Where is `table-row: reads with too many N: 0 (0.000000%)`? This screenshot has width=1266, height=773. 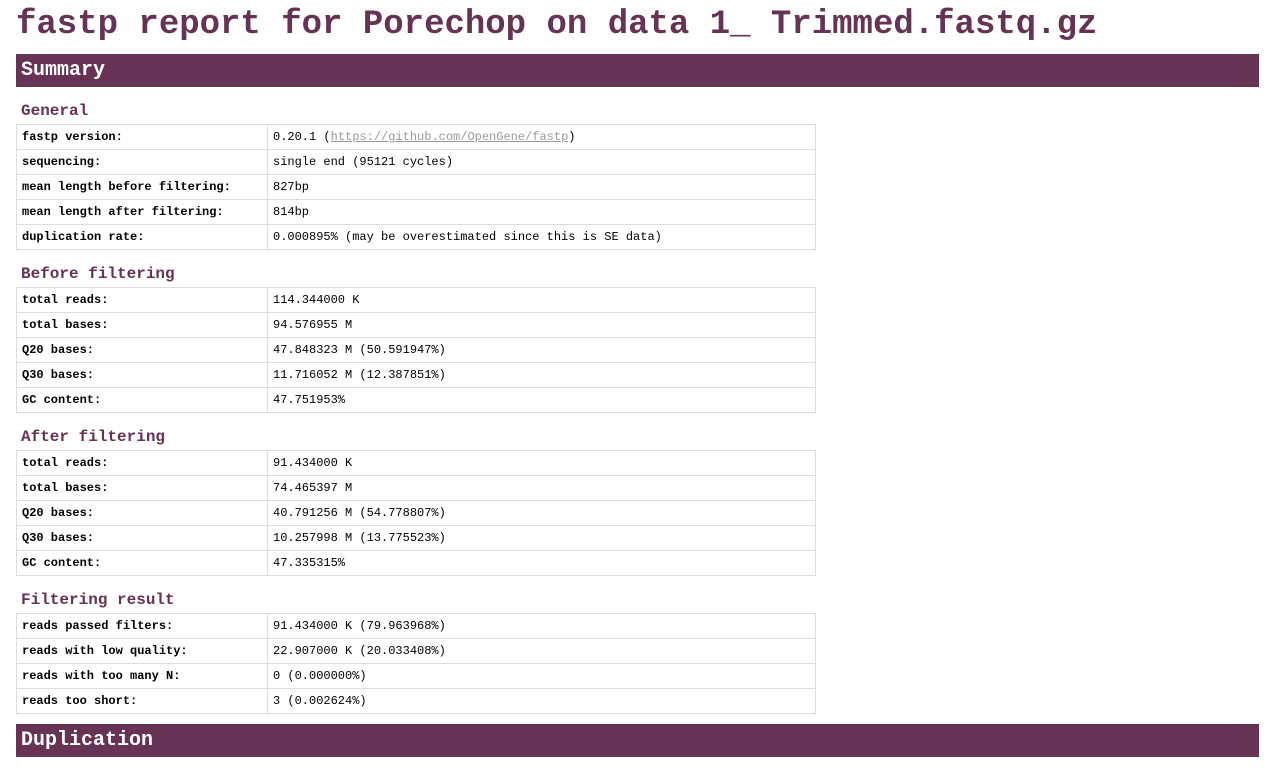
table-row: reads with too many N: 0 (0.000000%) is located at coordinates (416, 676).